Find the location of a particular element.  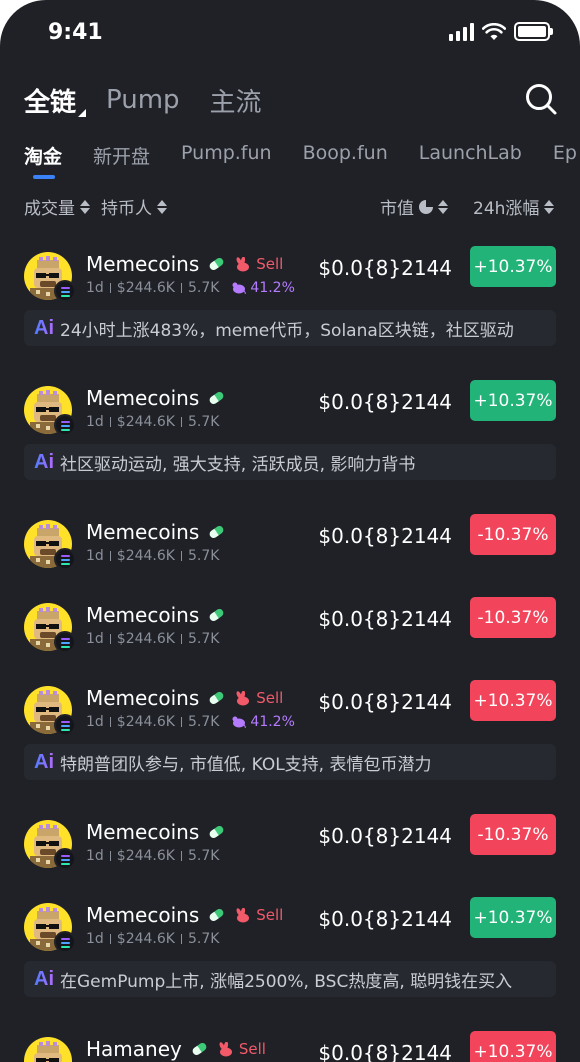

battery-icon is located at coordinates (533, 31).